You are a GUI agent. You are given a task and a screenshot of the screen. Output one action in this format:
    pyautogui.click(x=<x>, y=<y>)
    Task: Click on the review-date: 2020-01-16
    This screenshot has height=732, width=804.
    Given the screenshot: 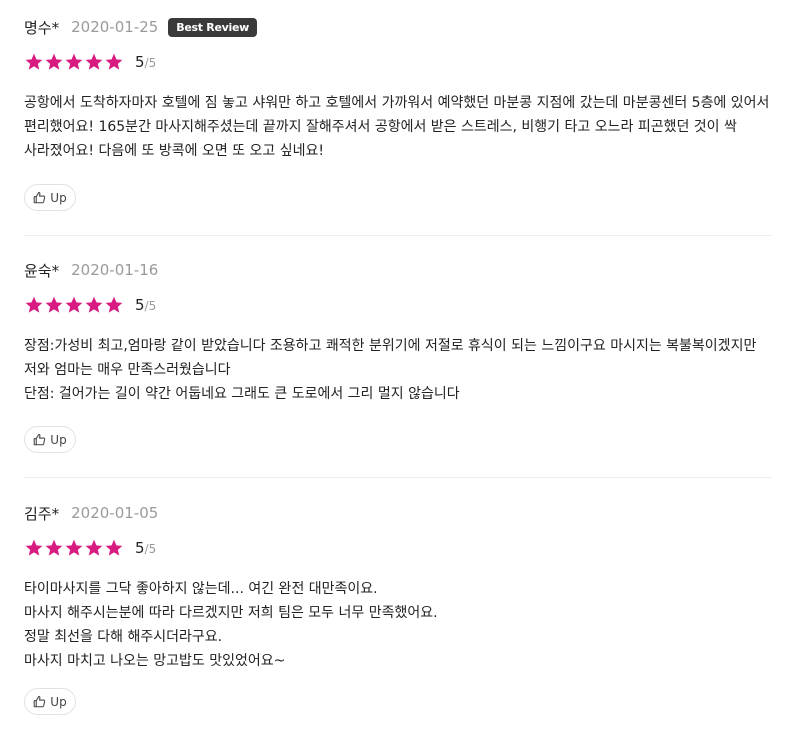 What is the action you would take?
    pyautogui.click(x=115, y=270)
    